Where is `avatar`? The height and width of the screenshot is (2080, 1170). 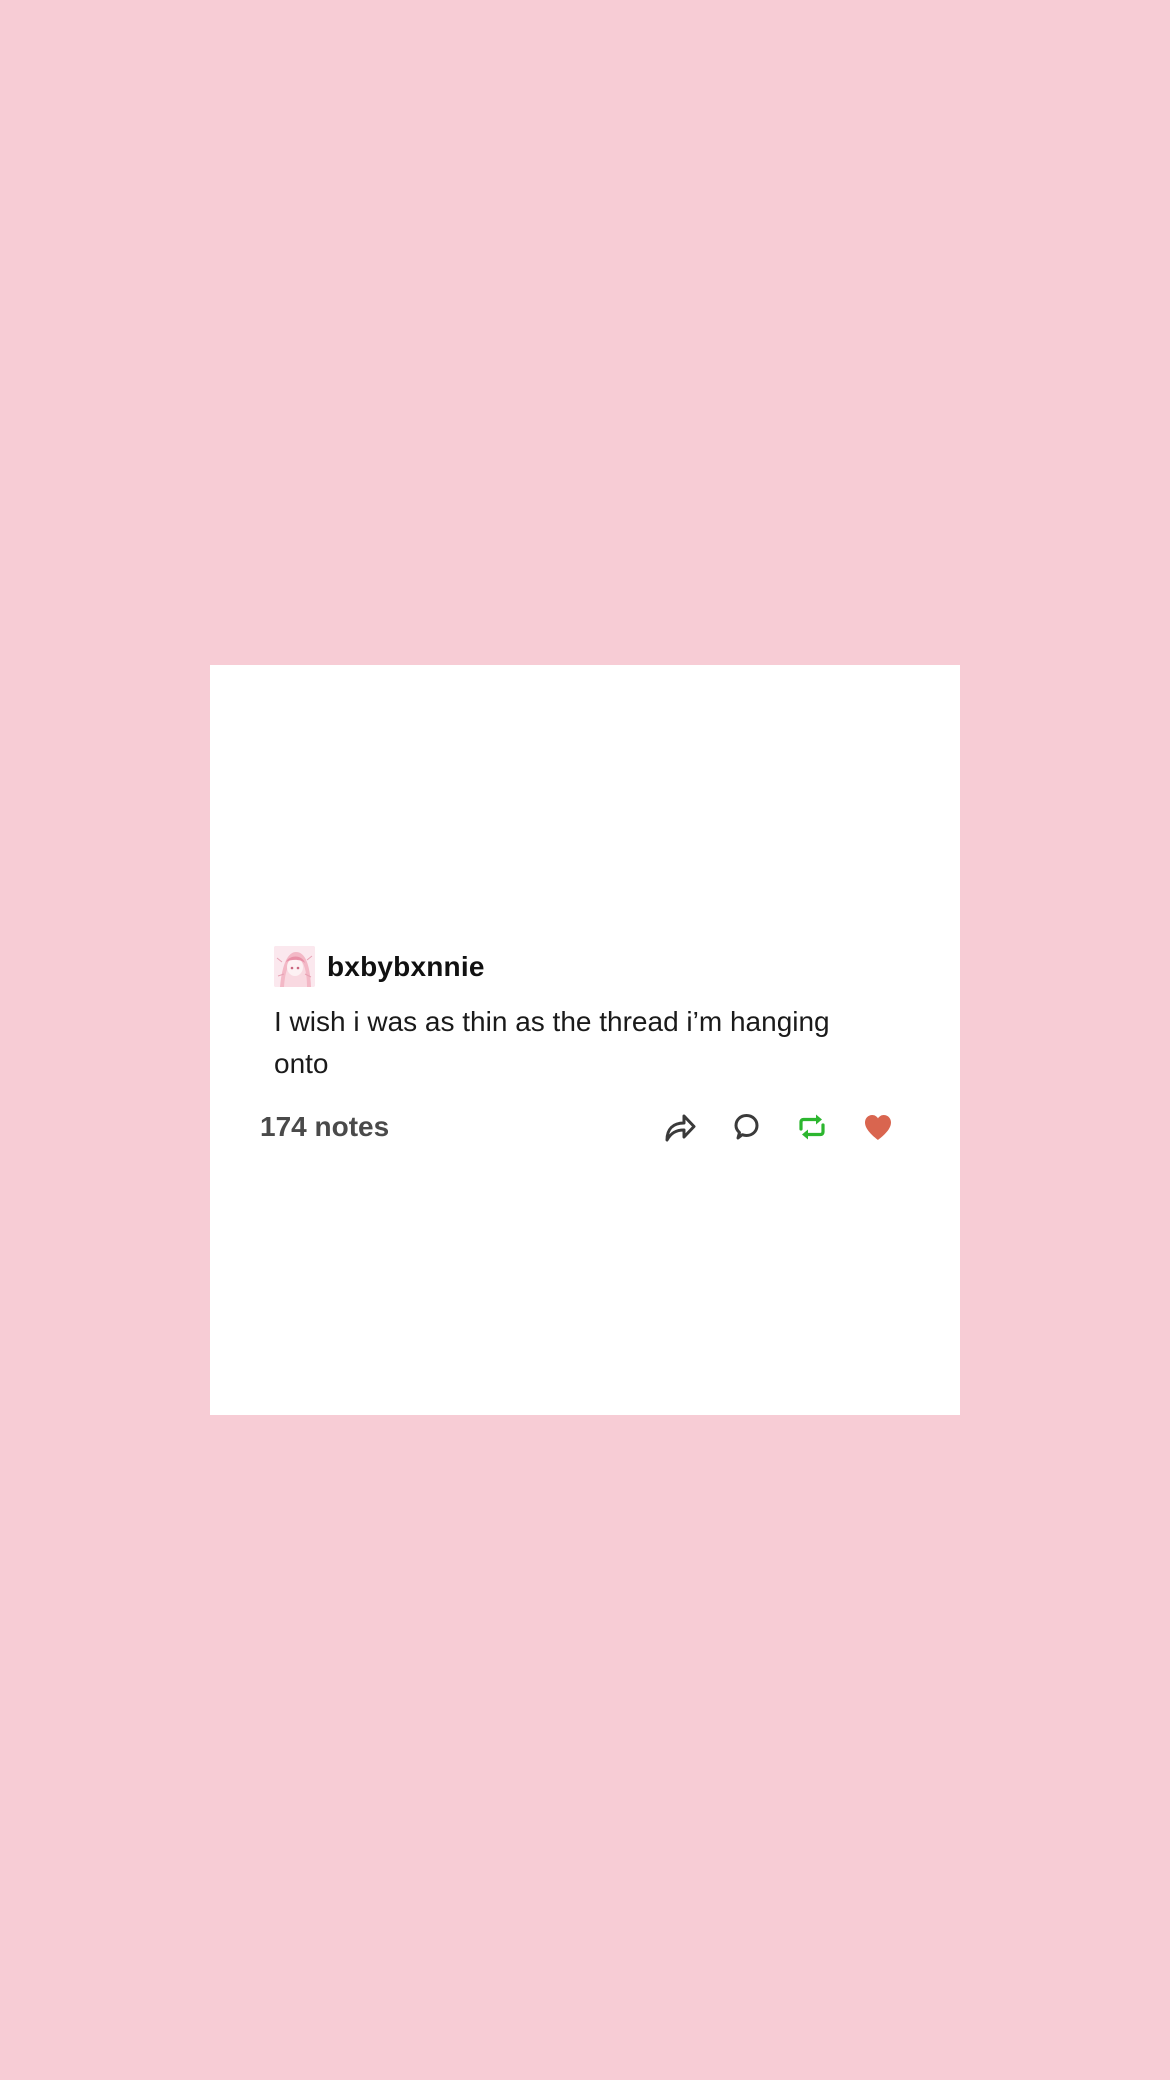
avatar is located at coordinates (294, 966).